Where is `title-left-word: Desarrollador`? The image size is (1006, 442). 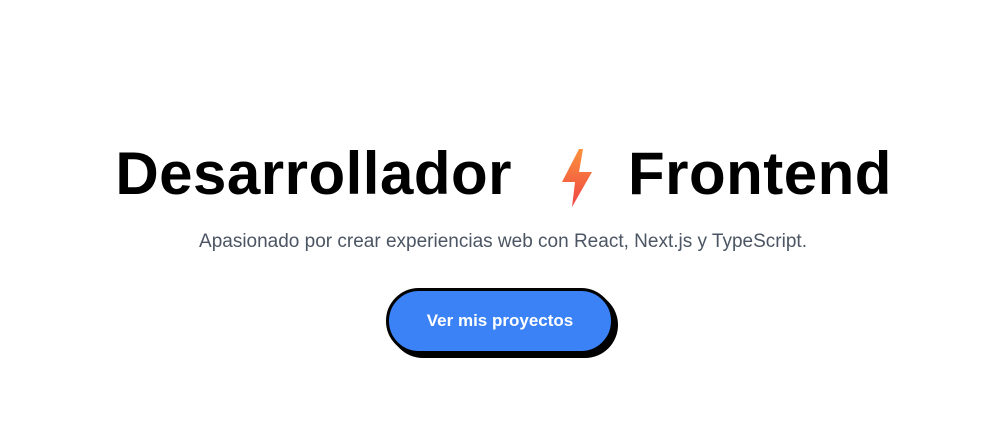
title-left-word: Desarrollador is located at coordinates (313, 173).